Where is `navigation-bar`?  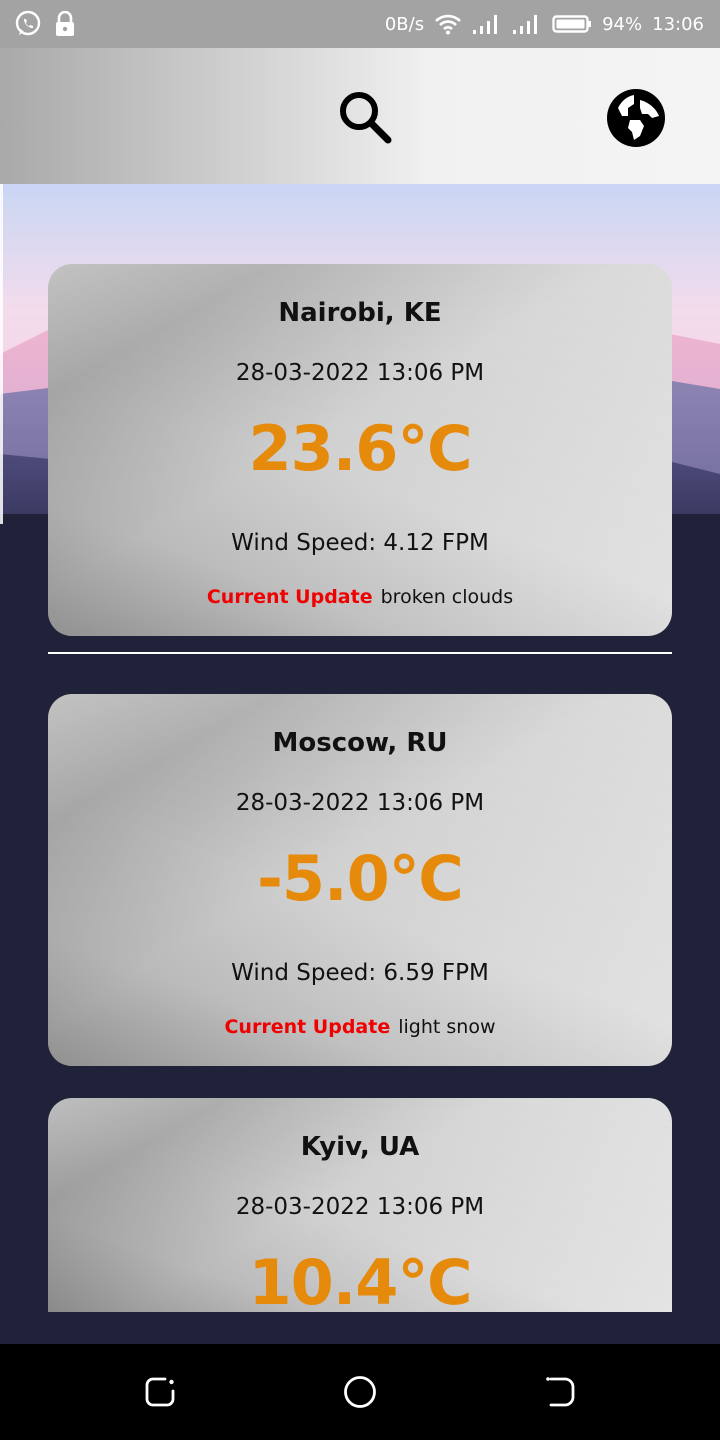
navigation-bar is located at coordinates (360, 1392).